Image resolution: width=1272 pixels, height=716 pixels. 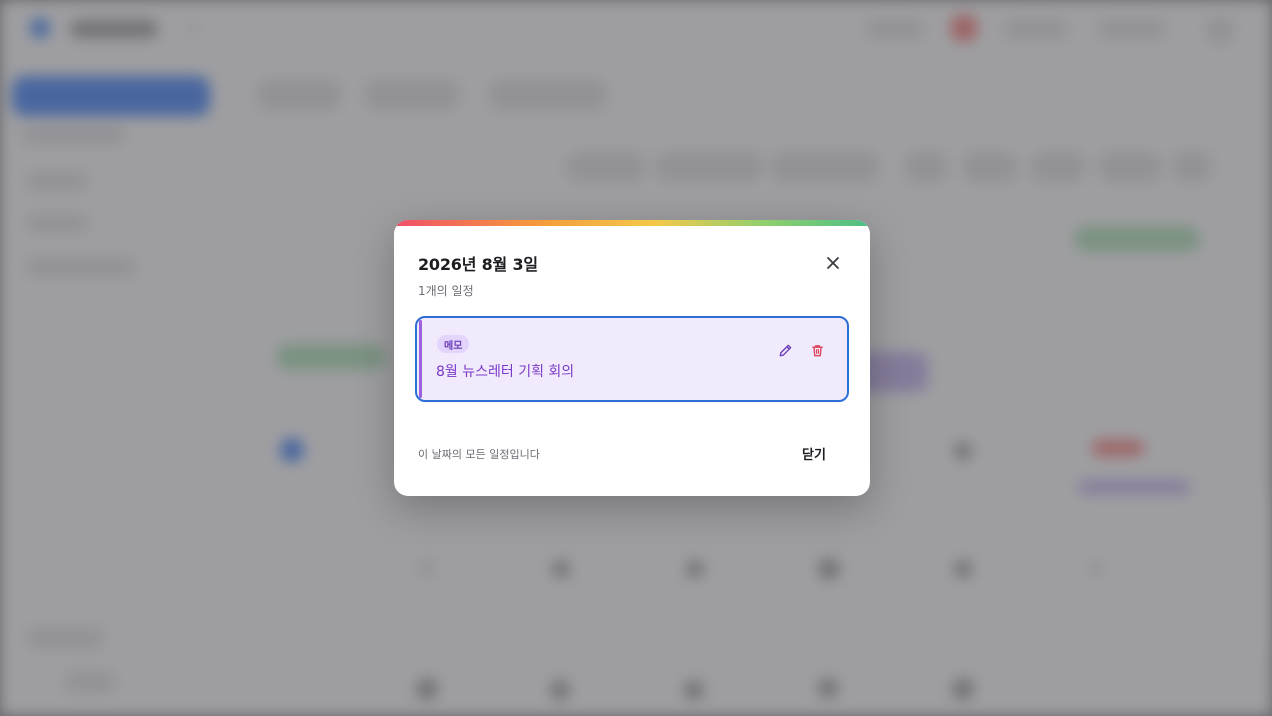 What do you see at coordinates (632, 223) in the screenshot?
I see `modal-top-accent-bar` at bounding box center [632, 223].